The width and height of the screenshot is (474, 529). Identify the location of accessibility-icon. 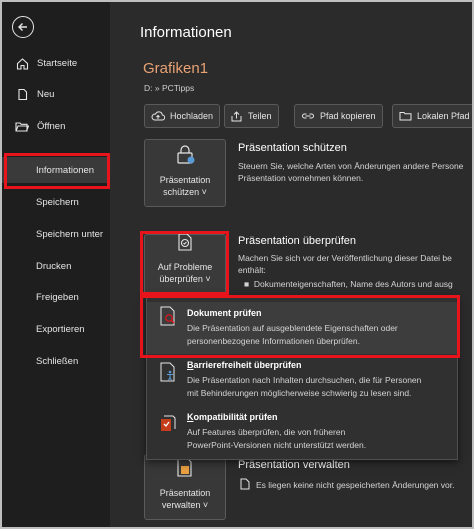
(168, 372).